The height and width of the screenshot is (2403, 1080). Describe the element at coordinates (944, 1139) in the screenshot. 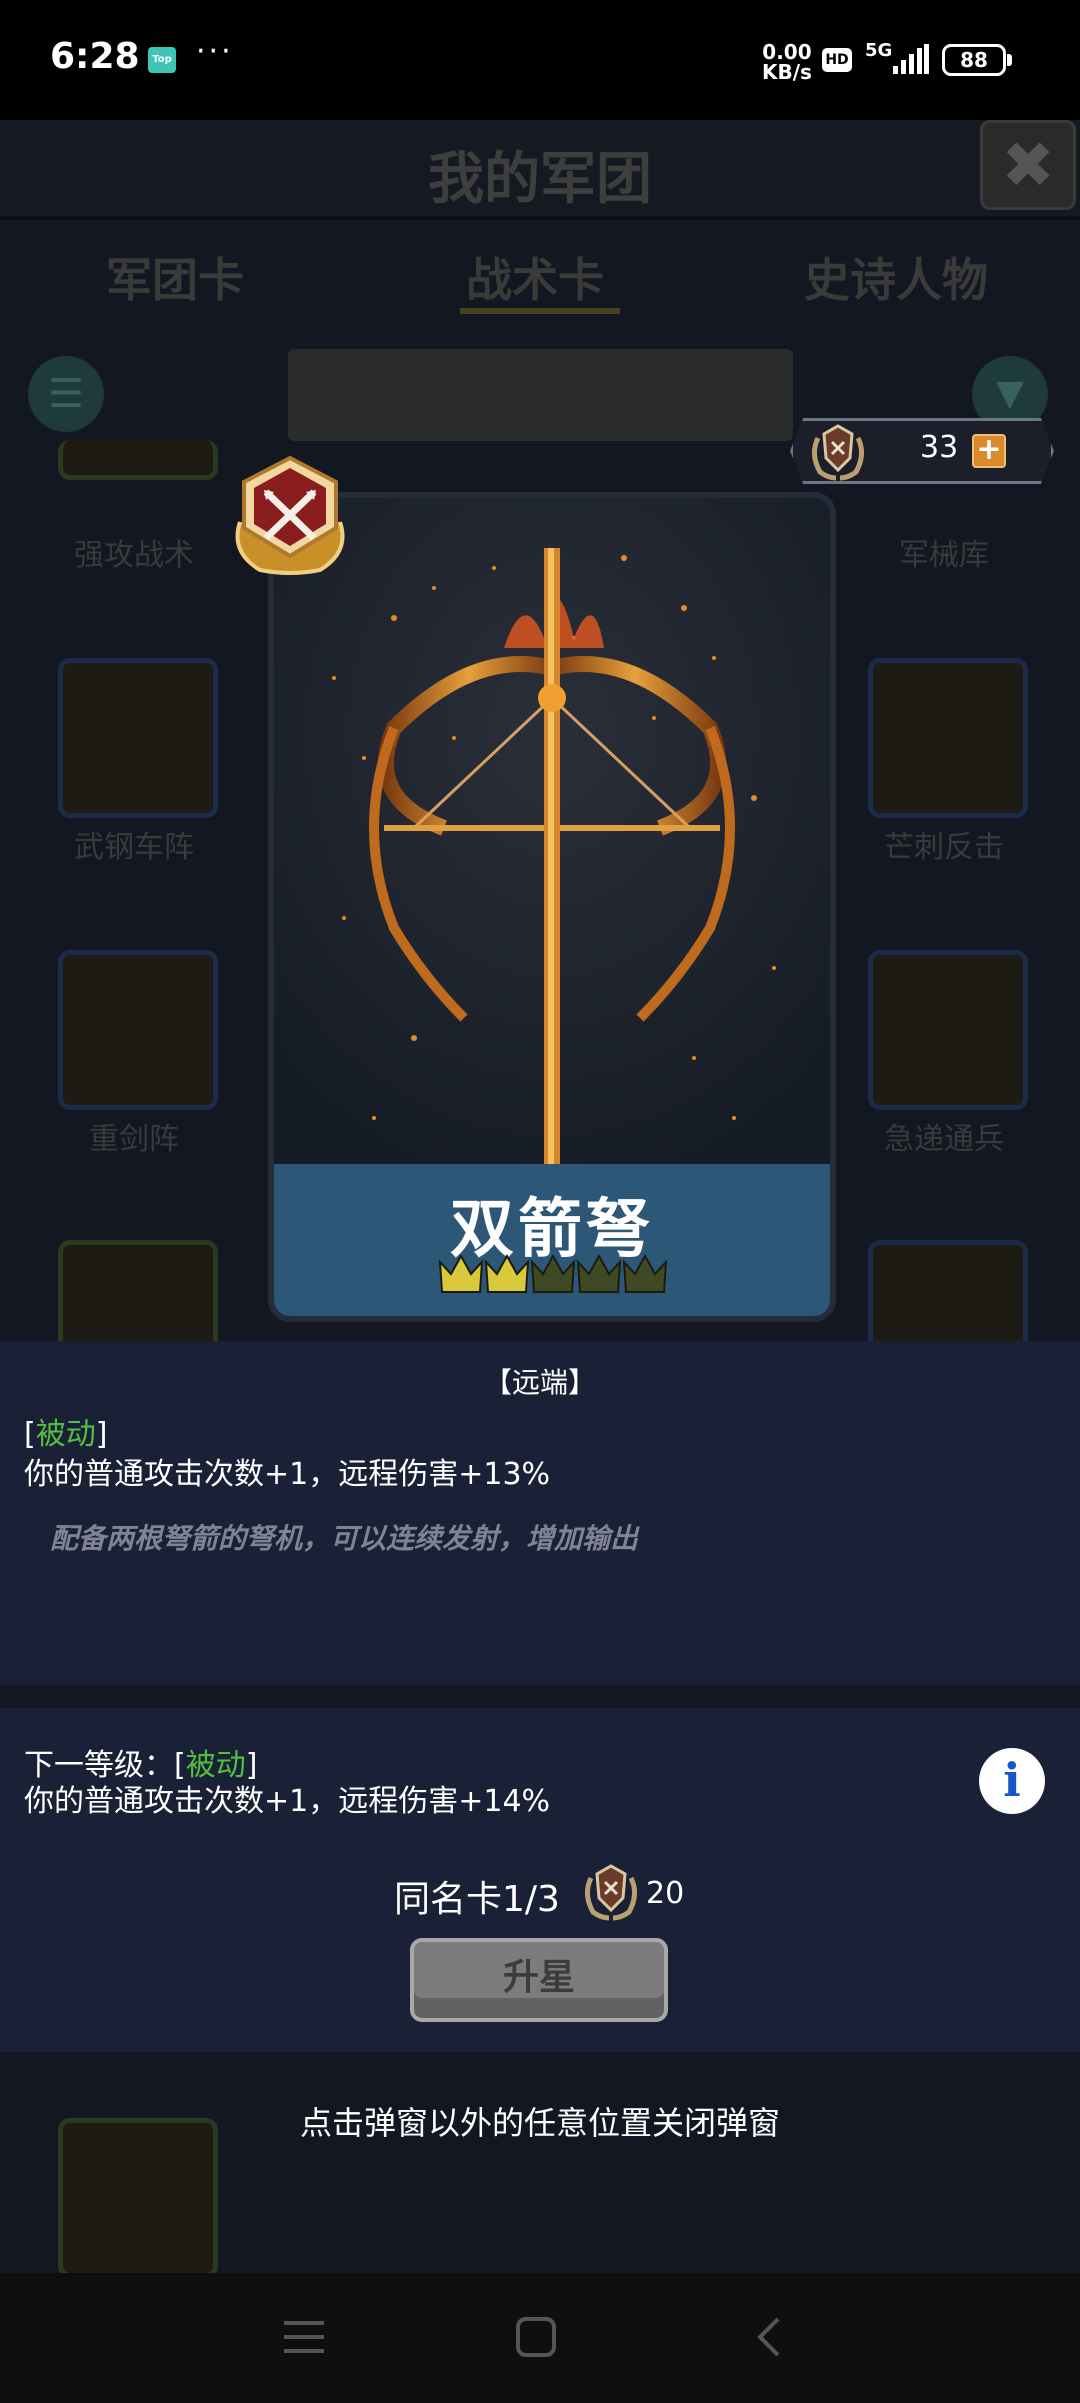

I see `grid-card-label: 急递通兵` at that location.